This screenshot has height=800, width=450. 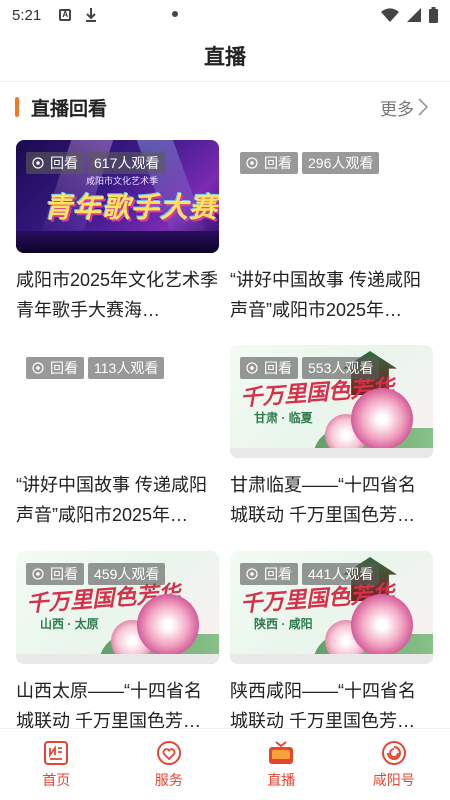 What do you see at coordinates (341, 163) in the screenshot?
I see `viewers-badge: 296人观看` at bounding box center [341, 163].